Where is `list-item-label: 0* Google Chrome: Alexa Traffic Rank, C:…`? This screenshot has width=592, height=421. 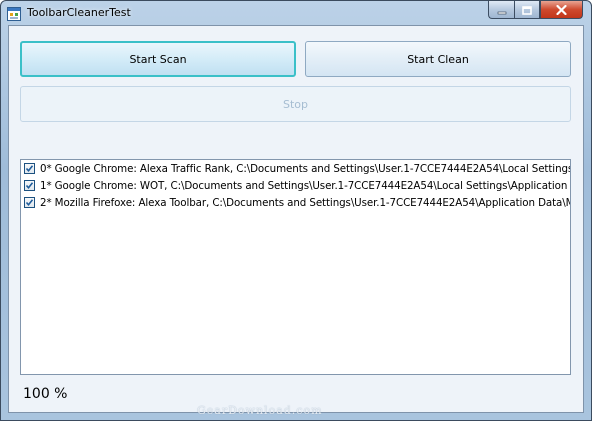 list-item-label: 0* Google Chrome: Alexa Traffic Rank, C:… is located at coordinates (305, 168).